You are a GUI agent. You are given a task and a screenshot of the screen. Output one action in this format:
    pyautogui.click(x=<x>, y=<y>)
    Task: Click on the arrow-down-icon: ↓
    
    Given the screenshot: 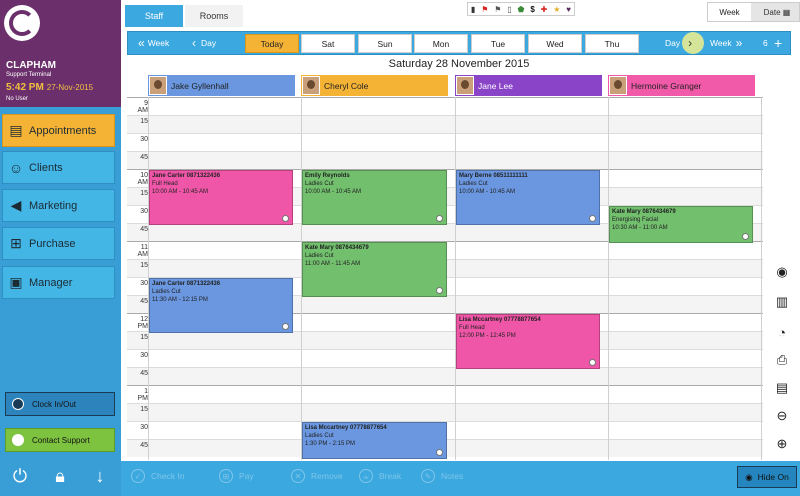 What is the action you would take?
    pyautogui.click(x=100, y=476)
    